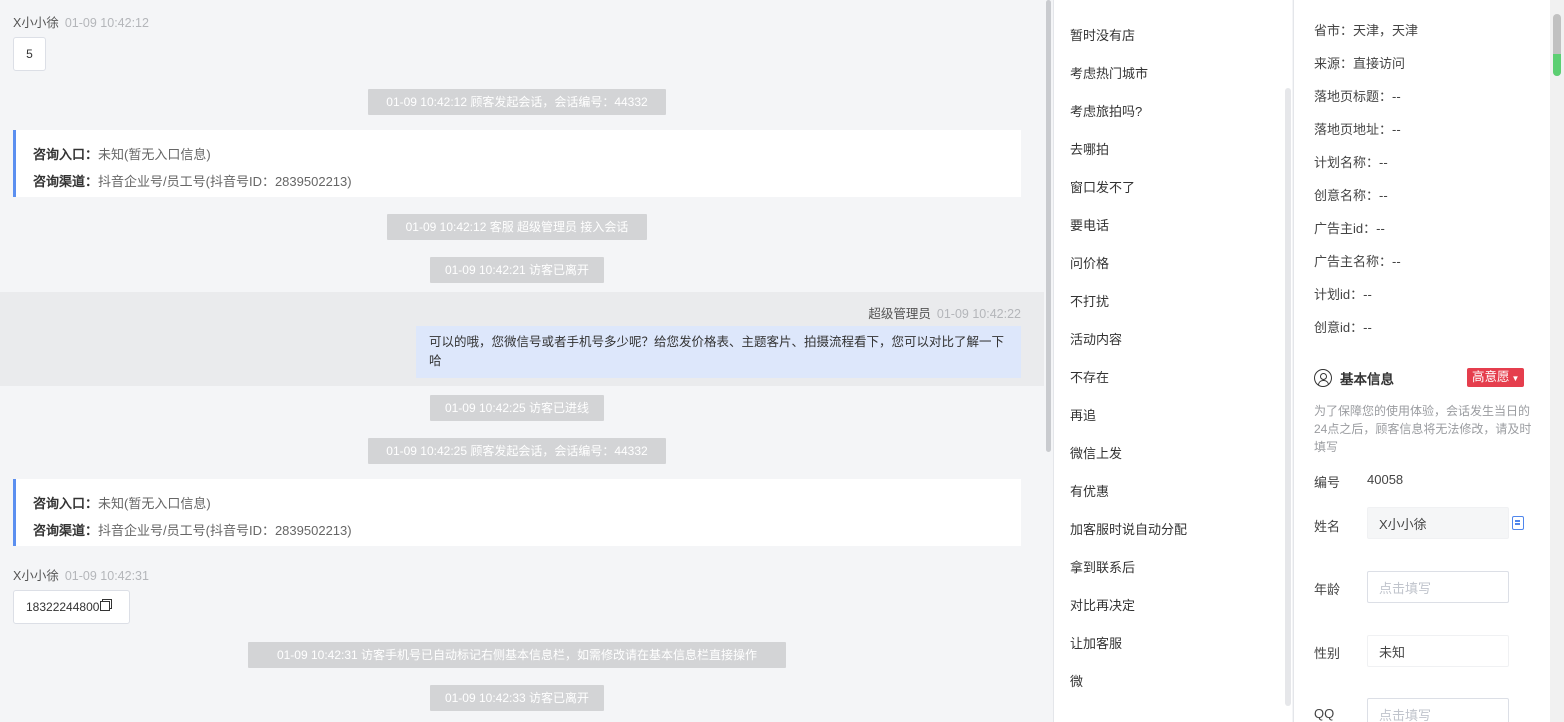 This screenshot has width=1564, height=722. Describe the element at coordinates (517, 698) in the screenshot. I see `system-notice: 01-09 10:42:33 访客已离开` at that location.